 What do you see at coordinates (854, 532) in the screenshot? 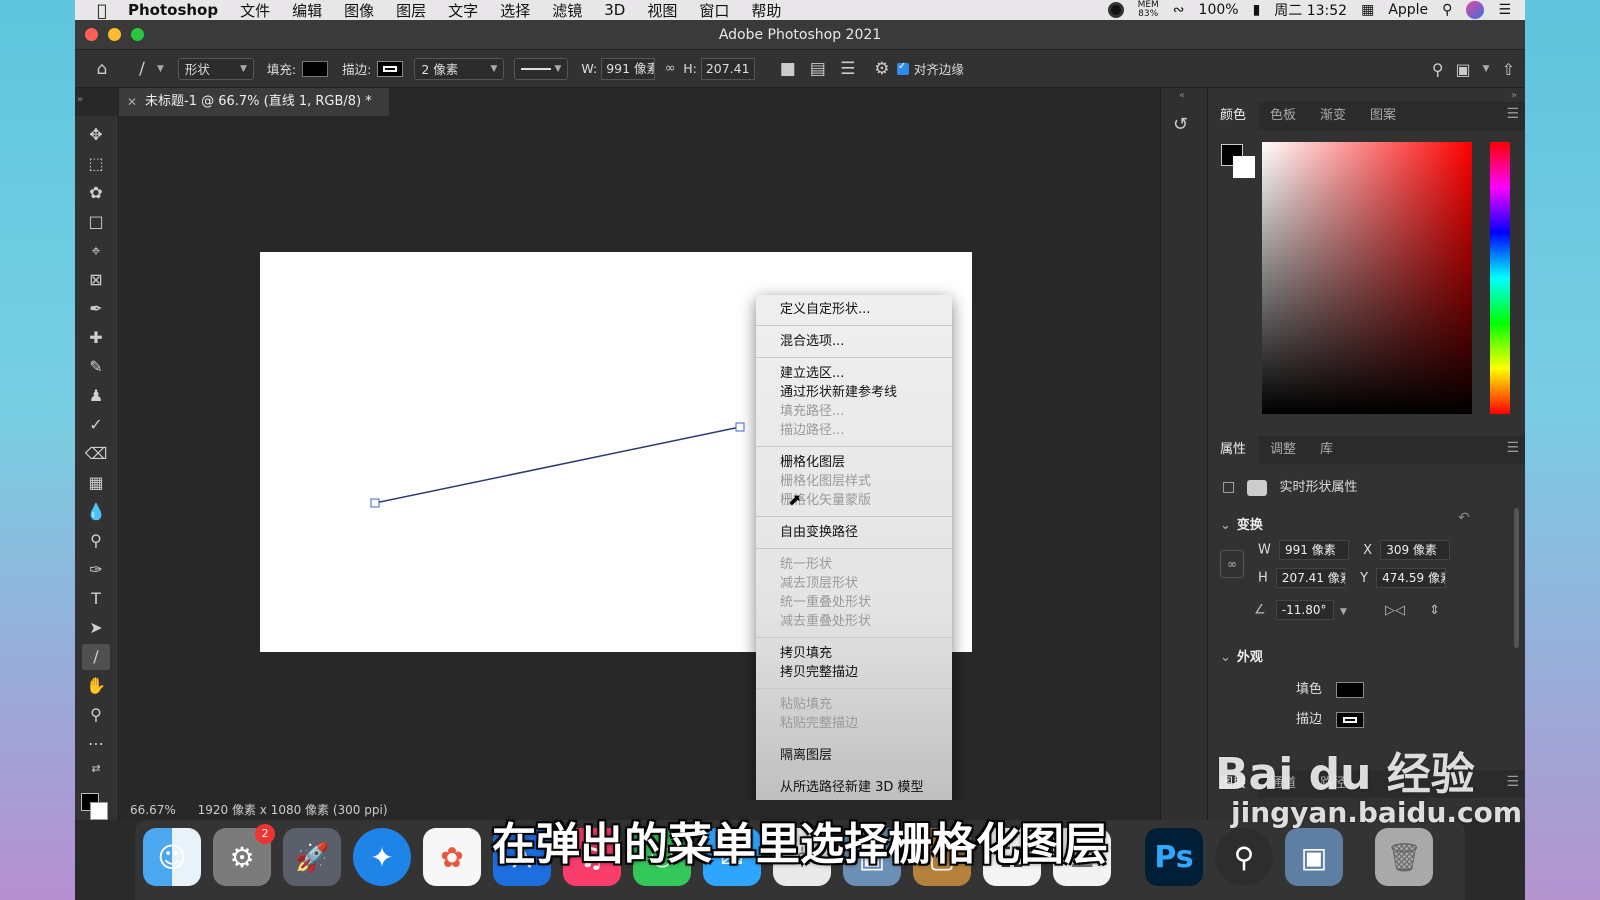
I see `menu-item-free-transform-path: 自由变换路径` at bounding box center [854, 532].